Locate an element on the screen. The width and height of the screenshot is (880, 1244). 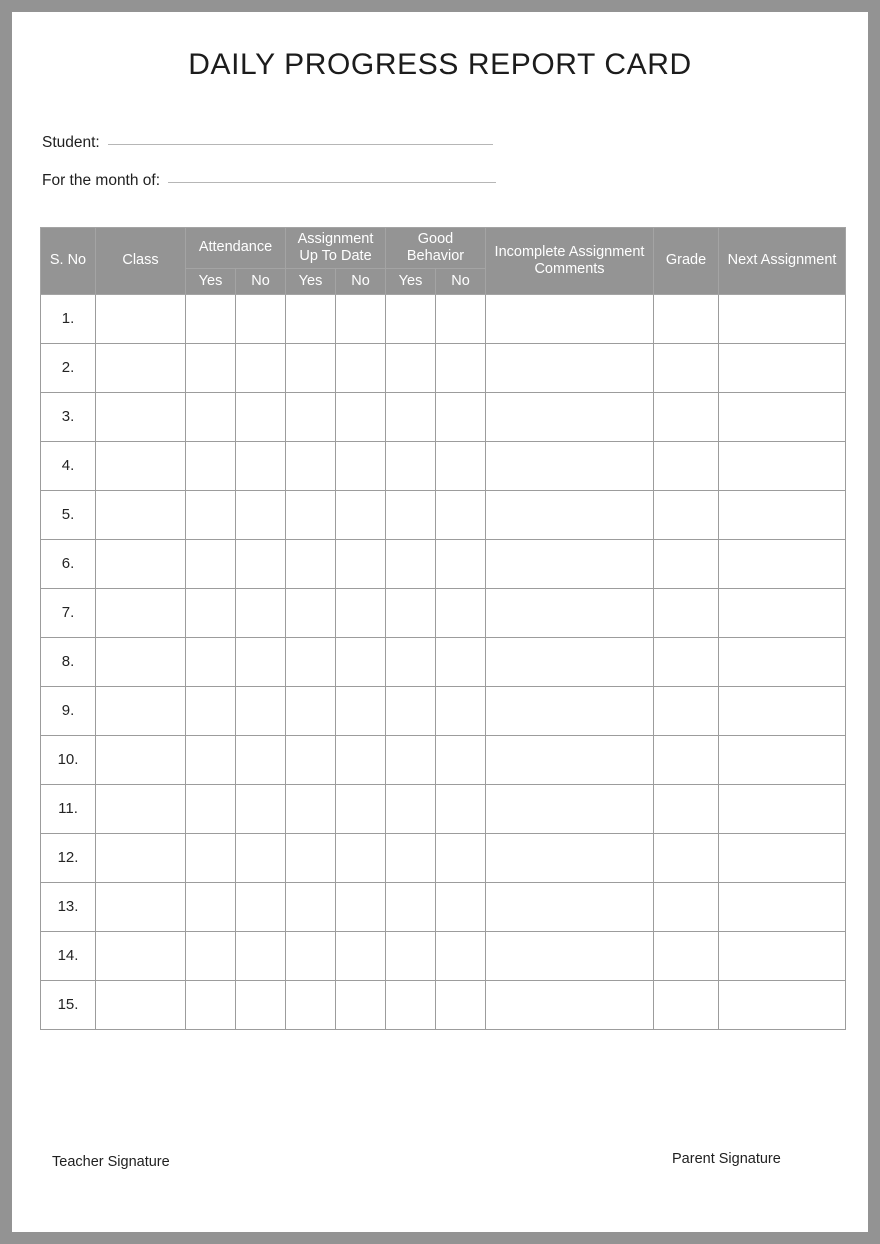
student-field-rule is located at coordinates (300, 144).